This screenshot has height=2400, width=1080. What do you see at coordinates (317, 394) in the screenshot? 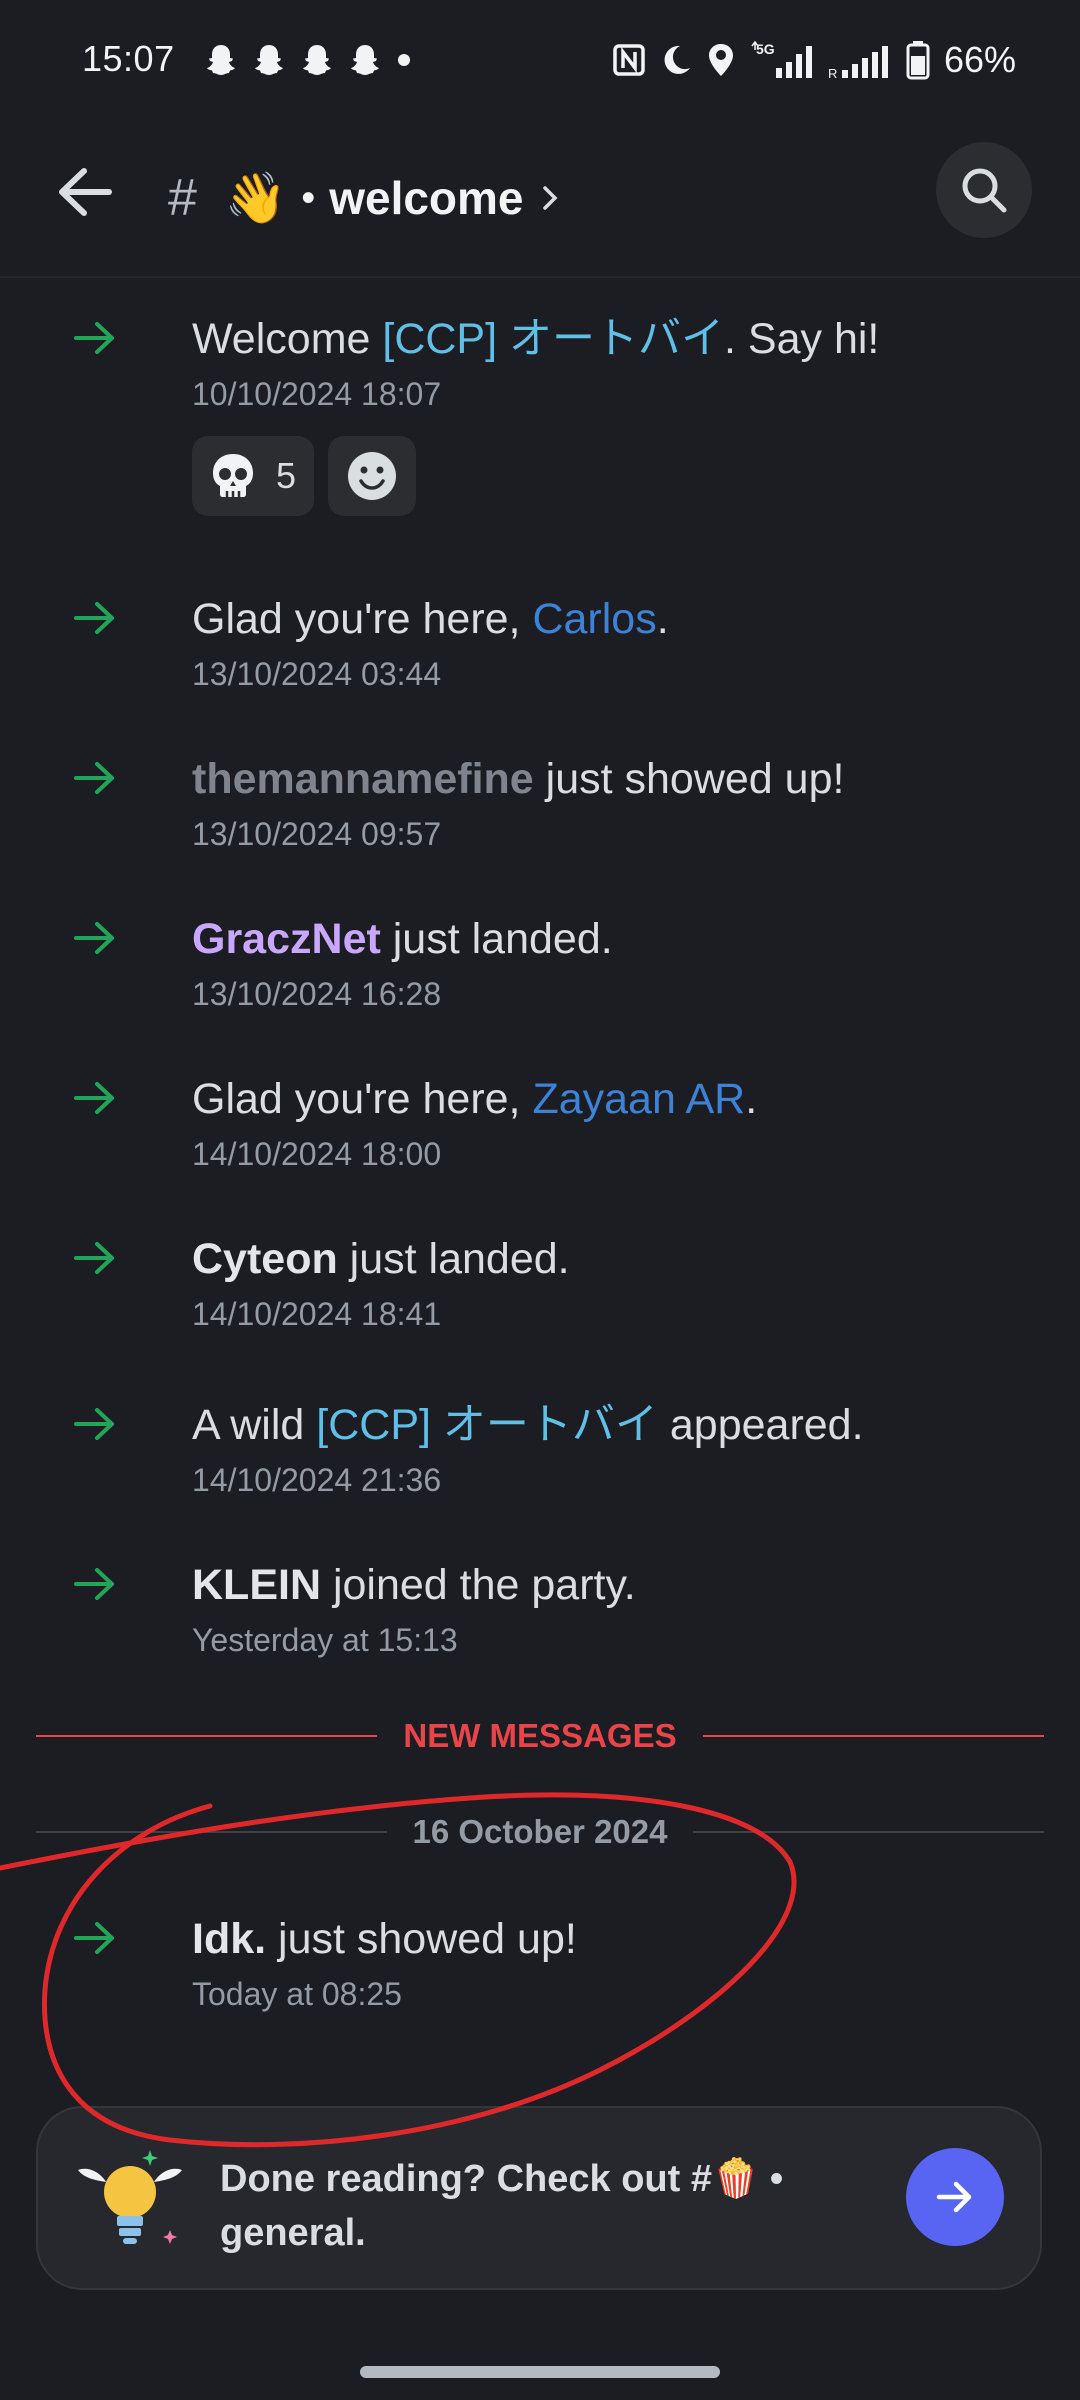
I see `message-timestamp: 10/10/2024 18:07` at bounding box center [317, 394].